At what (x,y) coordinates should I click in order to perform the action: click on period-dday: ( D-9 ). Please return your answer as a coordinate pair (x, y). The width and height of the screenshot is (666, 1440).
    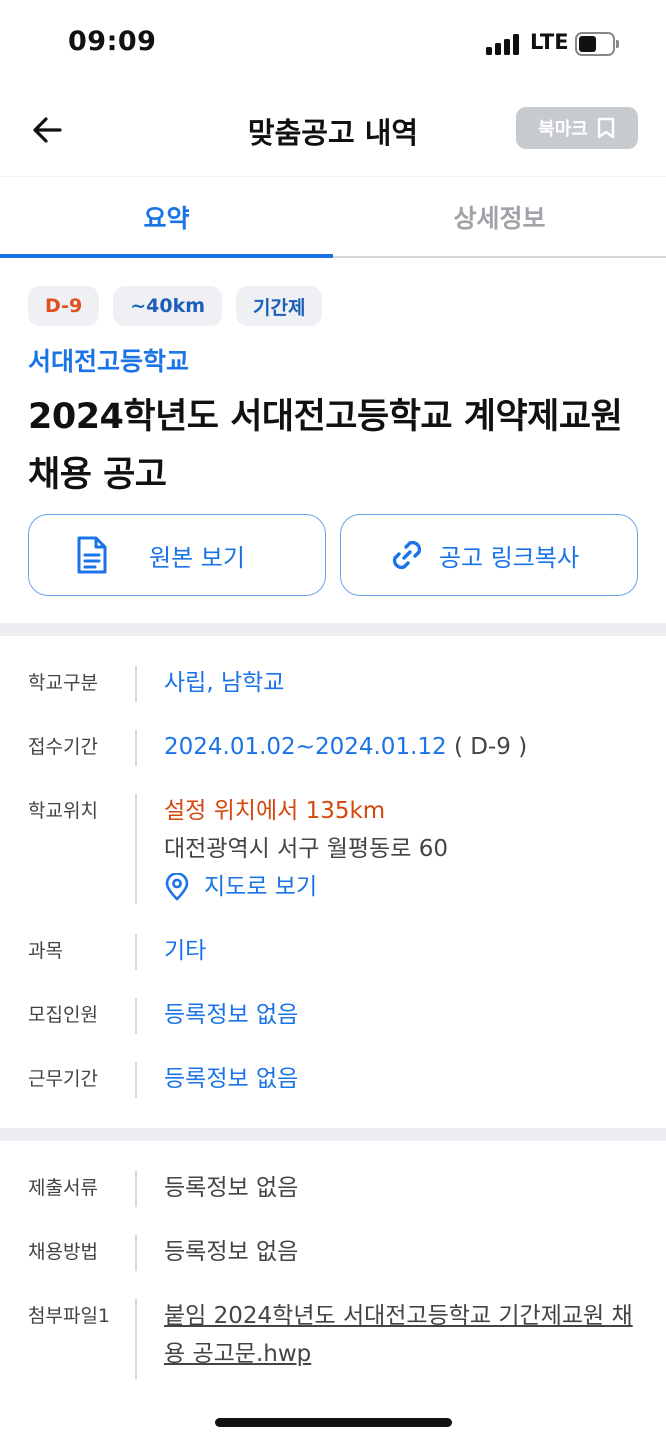
    Looking at the image, I should click on (487, 747).